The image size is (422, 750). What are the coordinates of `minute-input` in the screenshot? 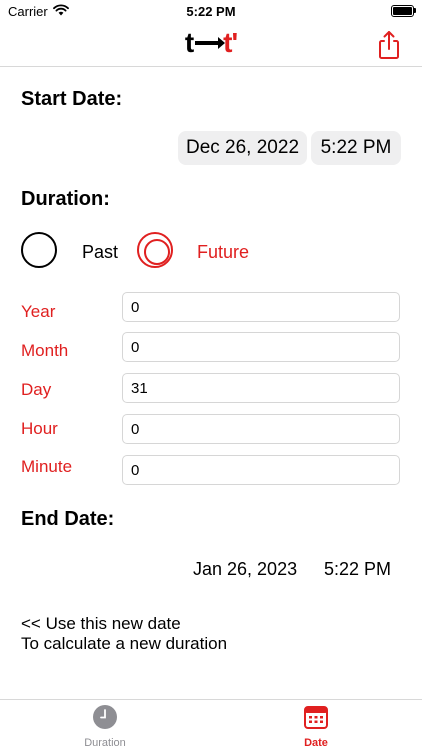 It's located at (261, 470).